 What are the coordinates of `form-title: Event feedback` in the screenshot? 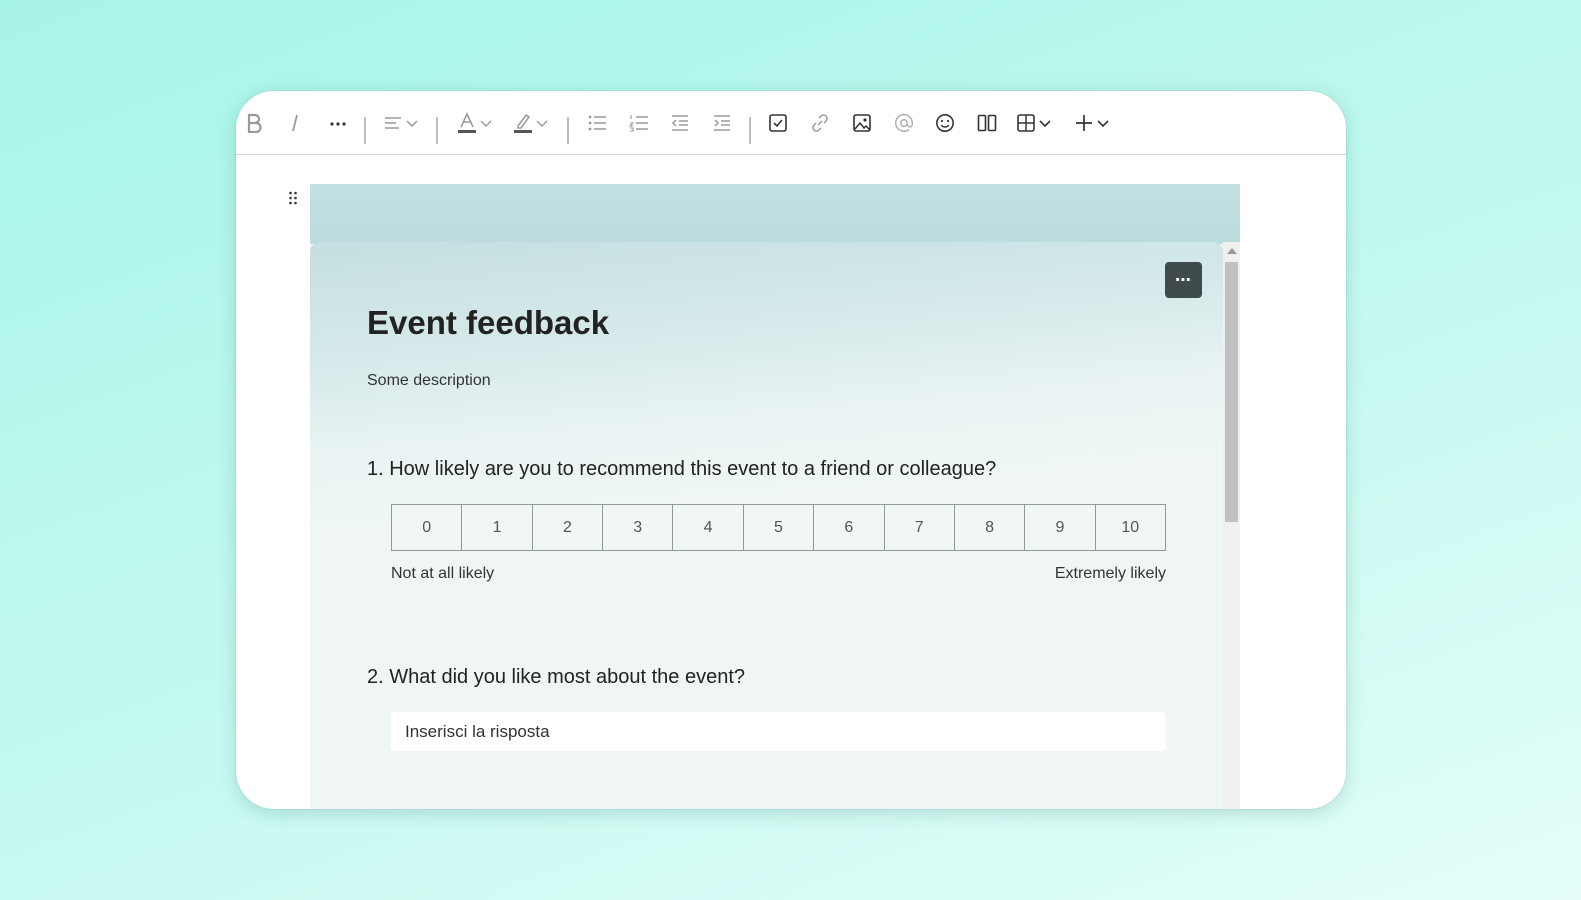 It's located at (488, 322).